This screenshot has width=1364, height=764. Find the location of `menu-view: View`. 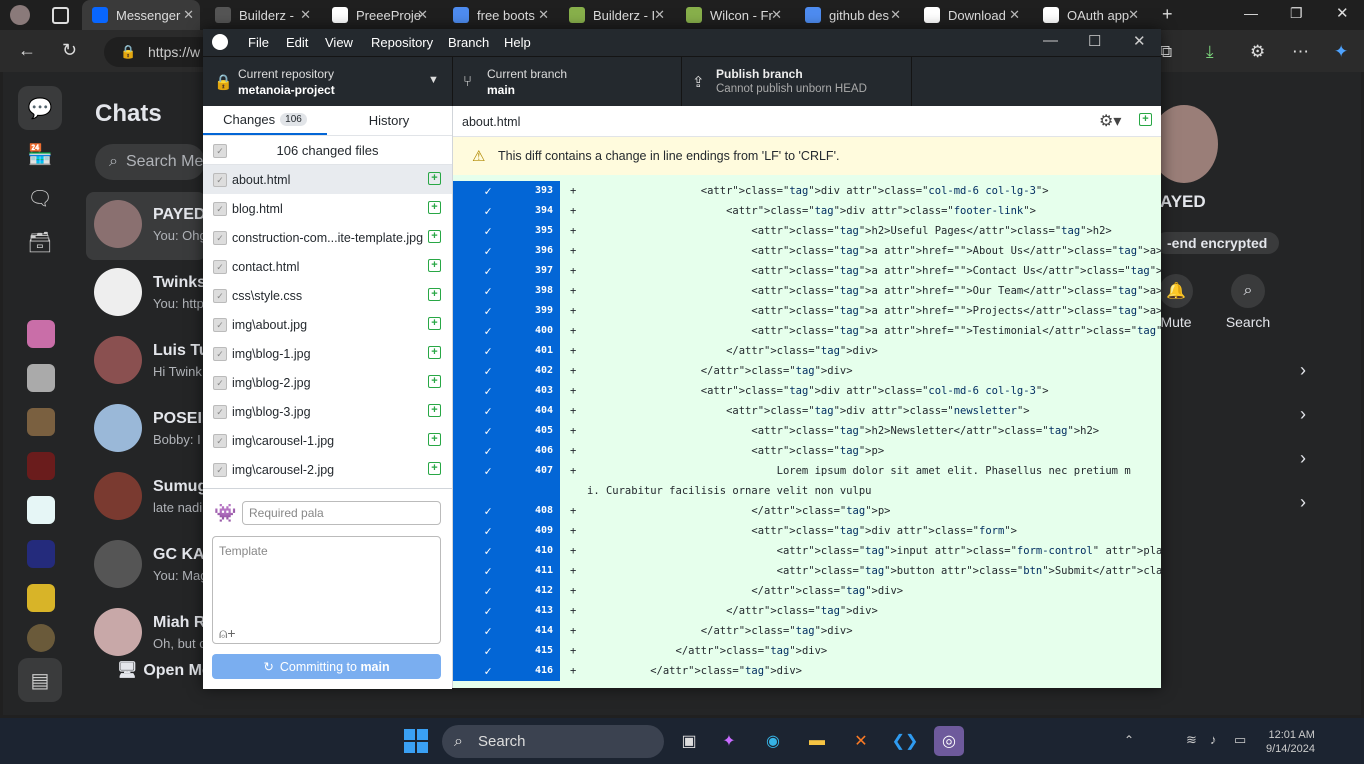

menu-view: View is located at coordinates (339, 42).